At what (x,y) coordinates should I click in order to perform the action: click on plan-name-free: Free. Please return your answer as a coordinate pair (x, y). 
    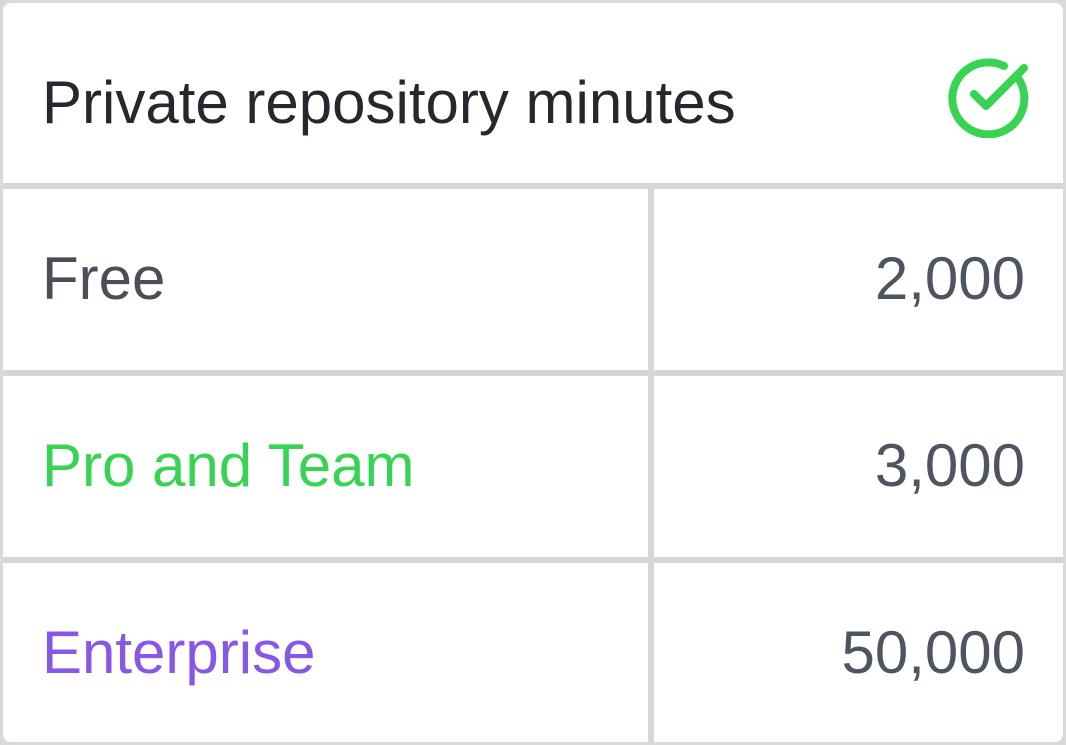
    Looking at the image, I should click on (104, 278).